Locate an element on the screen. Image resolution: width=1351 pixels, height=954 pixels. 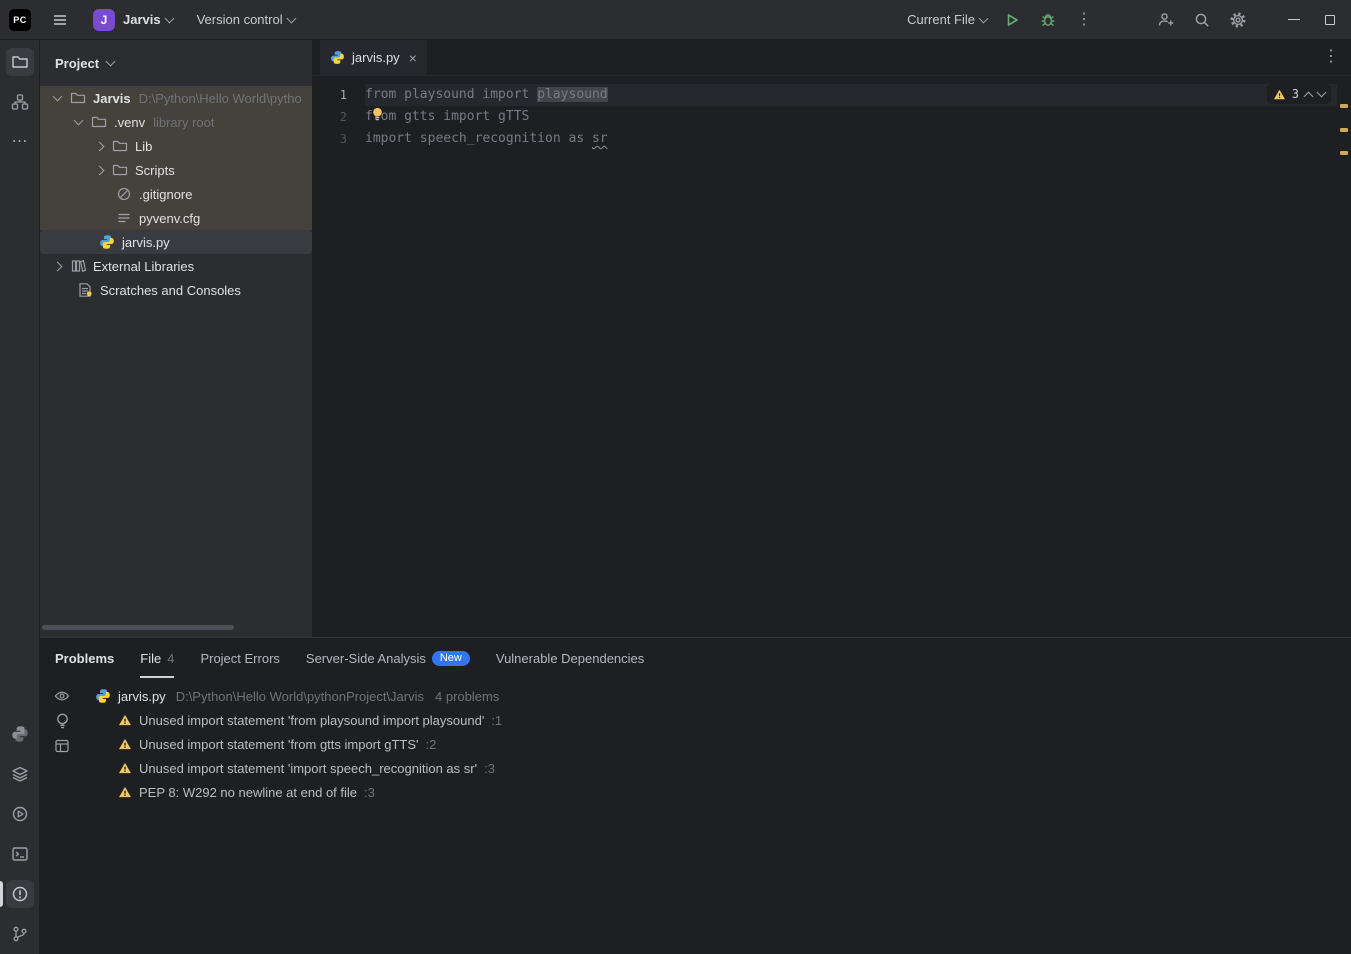
quick-fix-button is located at coordinates (62, 721).